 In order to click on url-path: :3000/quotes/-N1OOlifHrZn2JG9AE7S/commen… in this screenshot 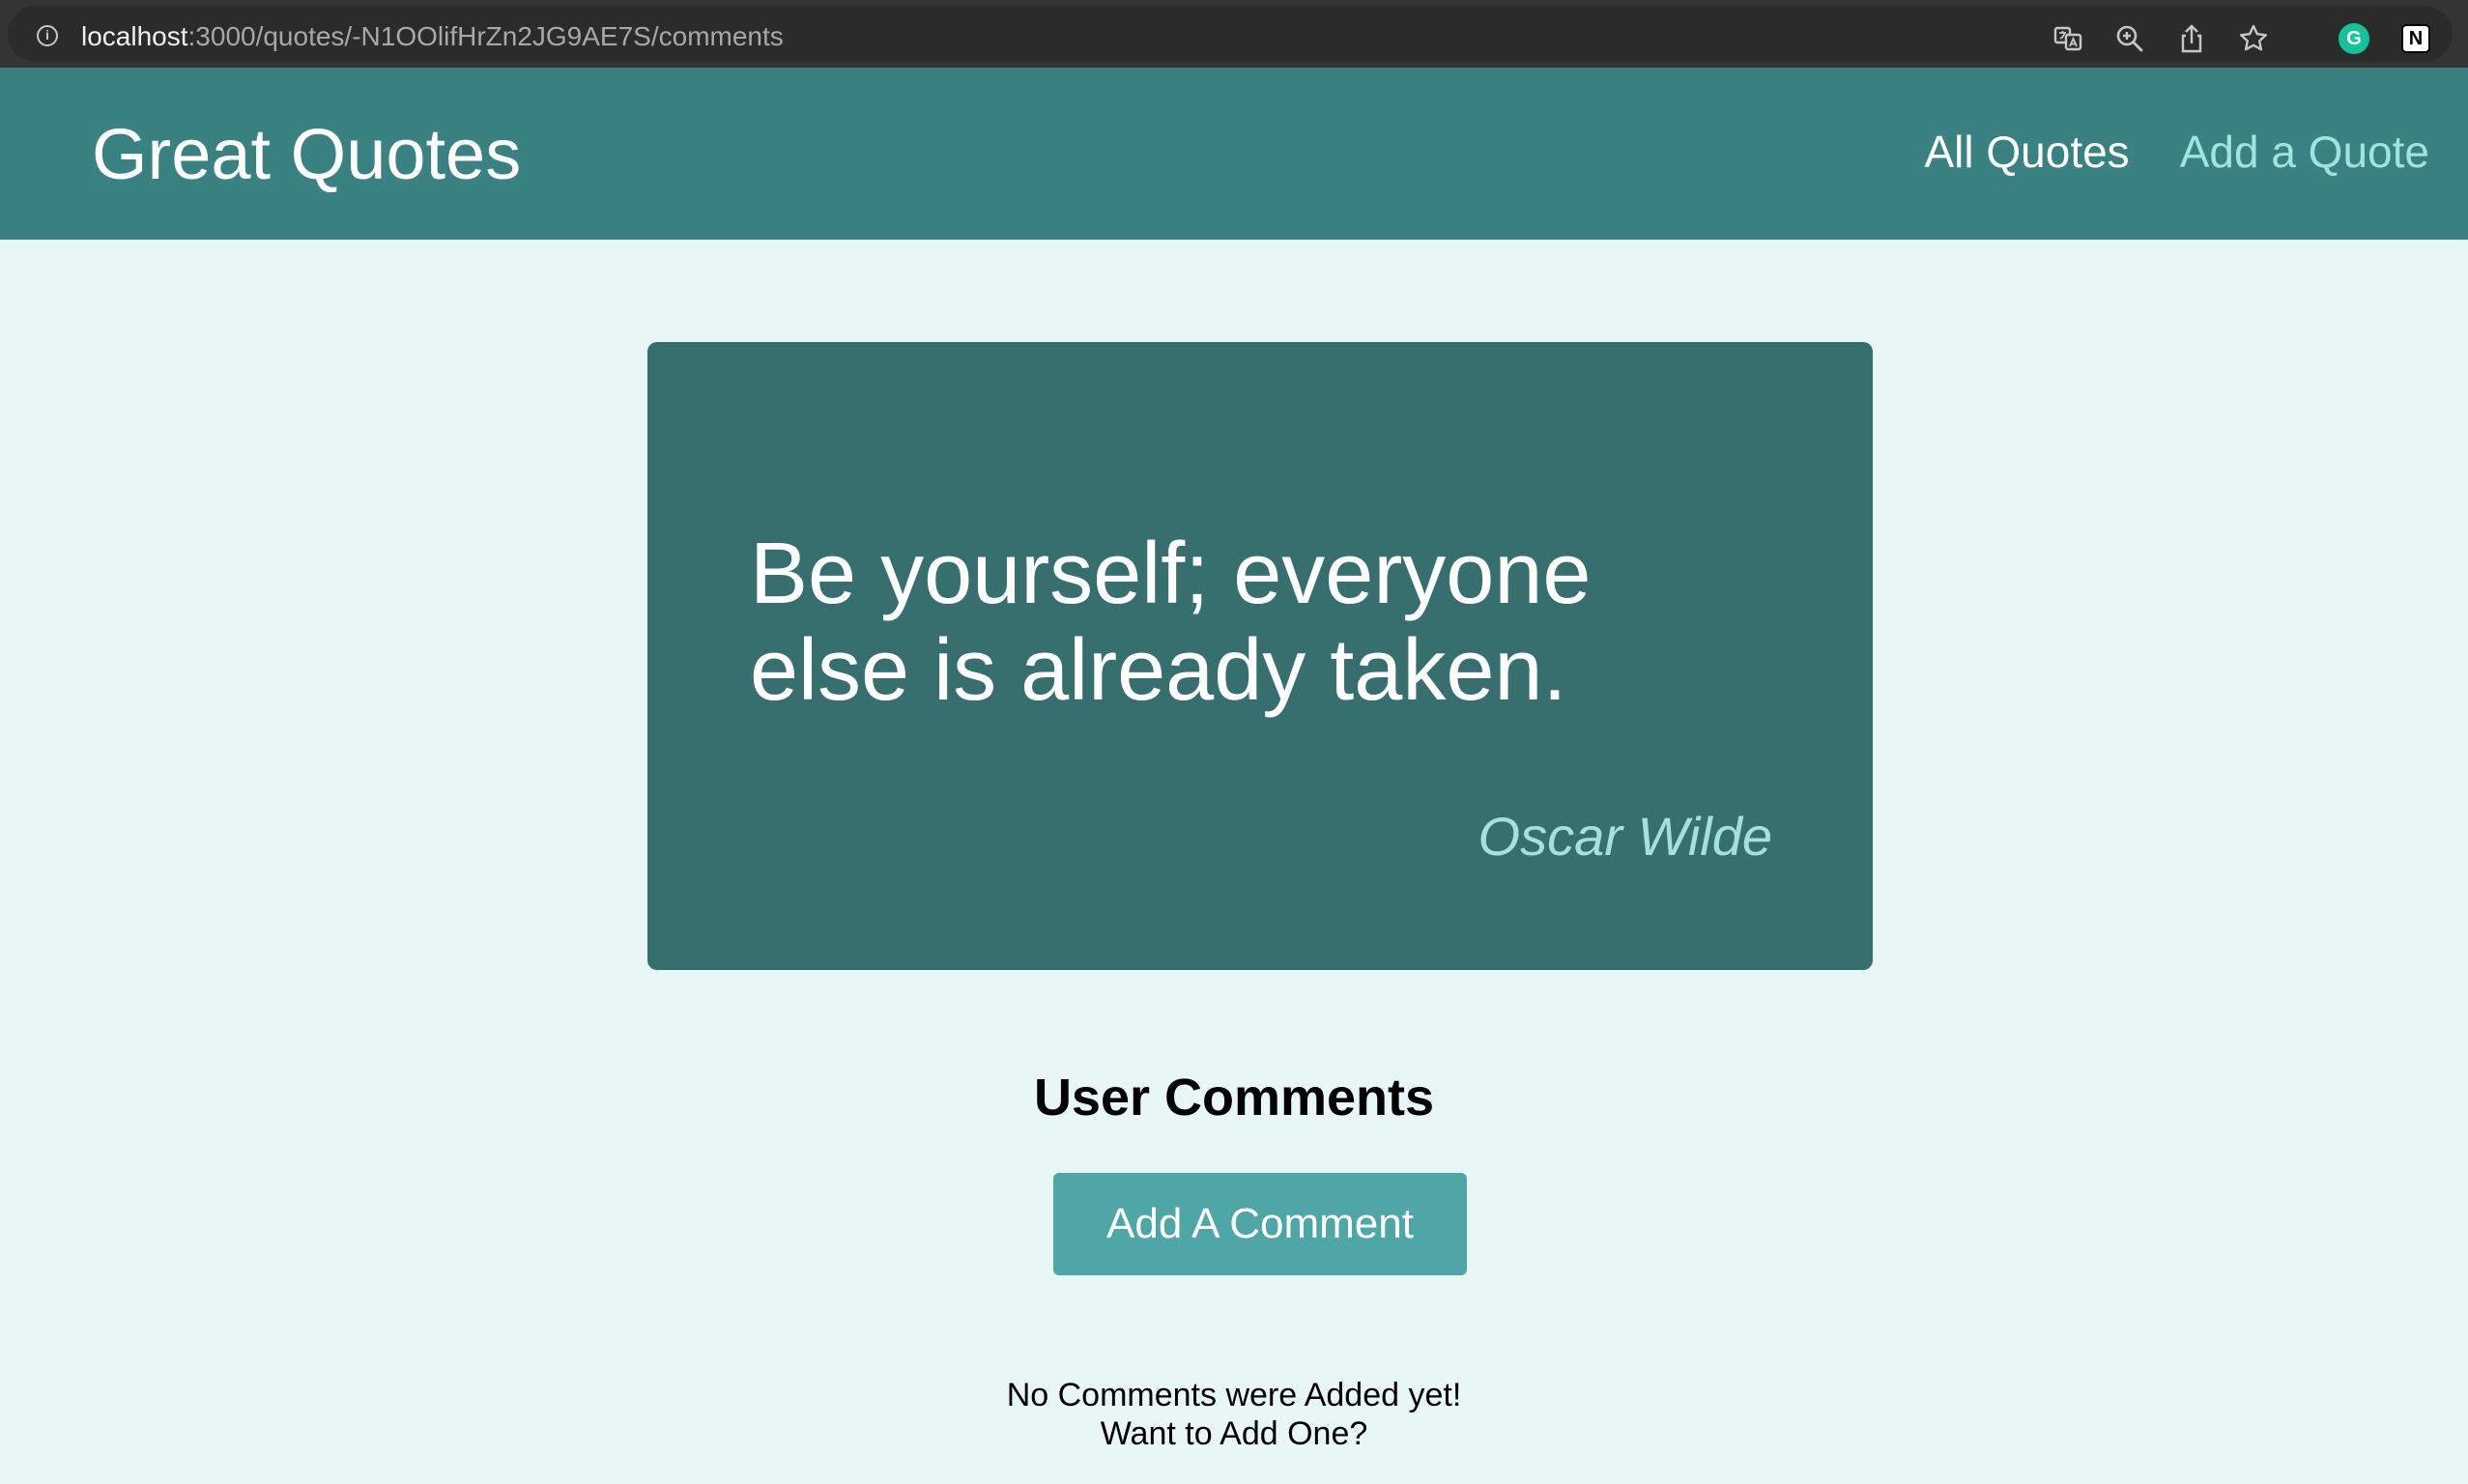, I will do `click(485, 36)`.